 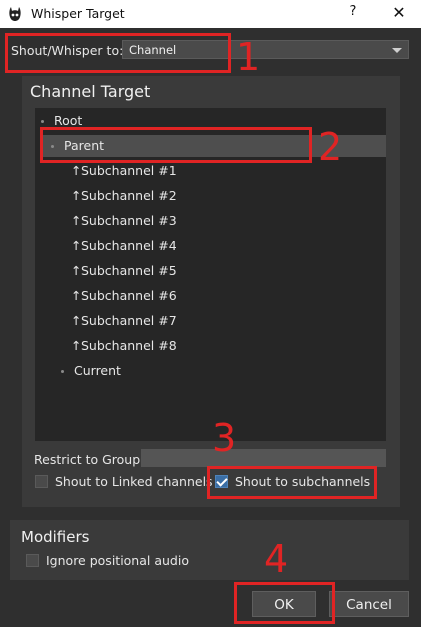 What do you see at coordinates (129, 245) in the screenshot?
I see `tree-item-label: Subchannel #4` at bounding box center [129, 245].